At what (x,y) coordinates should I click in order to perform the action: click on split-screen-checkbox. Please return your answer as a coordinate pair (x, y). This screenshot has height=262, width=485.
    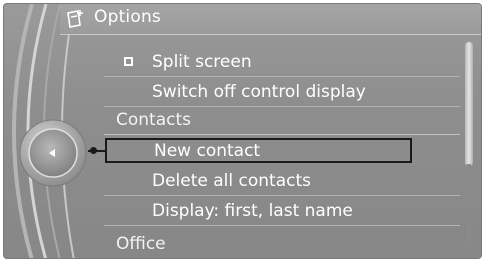
    Looking at the image, I should click on (128, 61).